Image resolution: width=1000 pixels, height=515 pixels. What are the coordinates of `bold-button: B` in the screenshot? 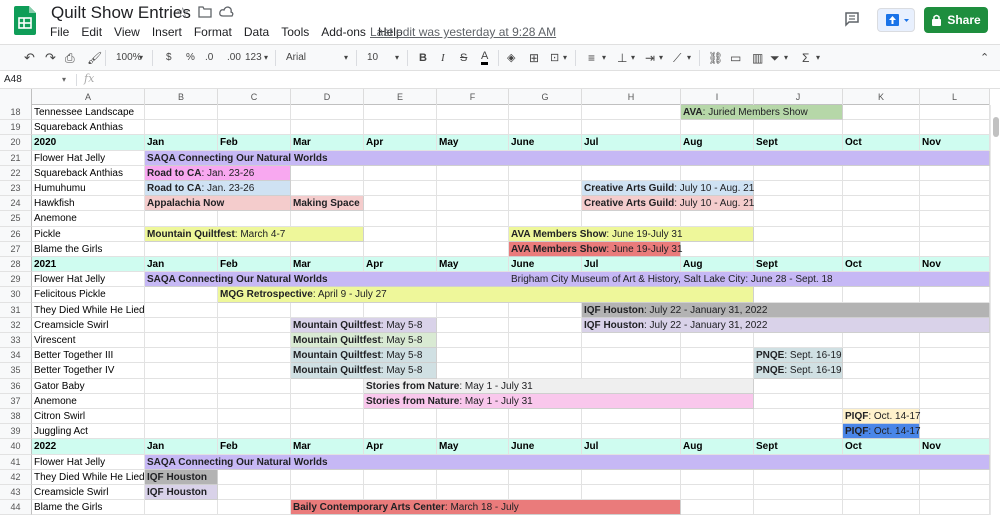 It's located at (423, 58).